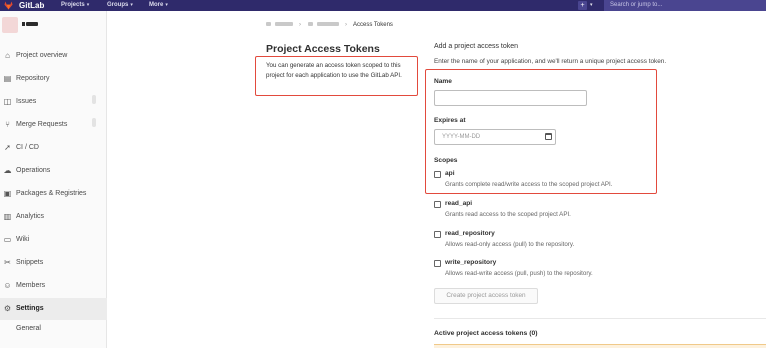 The width and height of the screenshot is (766, 348). I want to click on token-name-input, so click(510, 98).